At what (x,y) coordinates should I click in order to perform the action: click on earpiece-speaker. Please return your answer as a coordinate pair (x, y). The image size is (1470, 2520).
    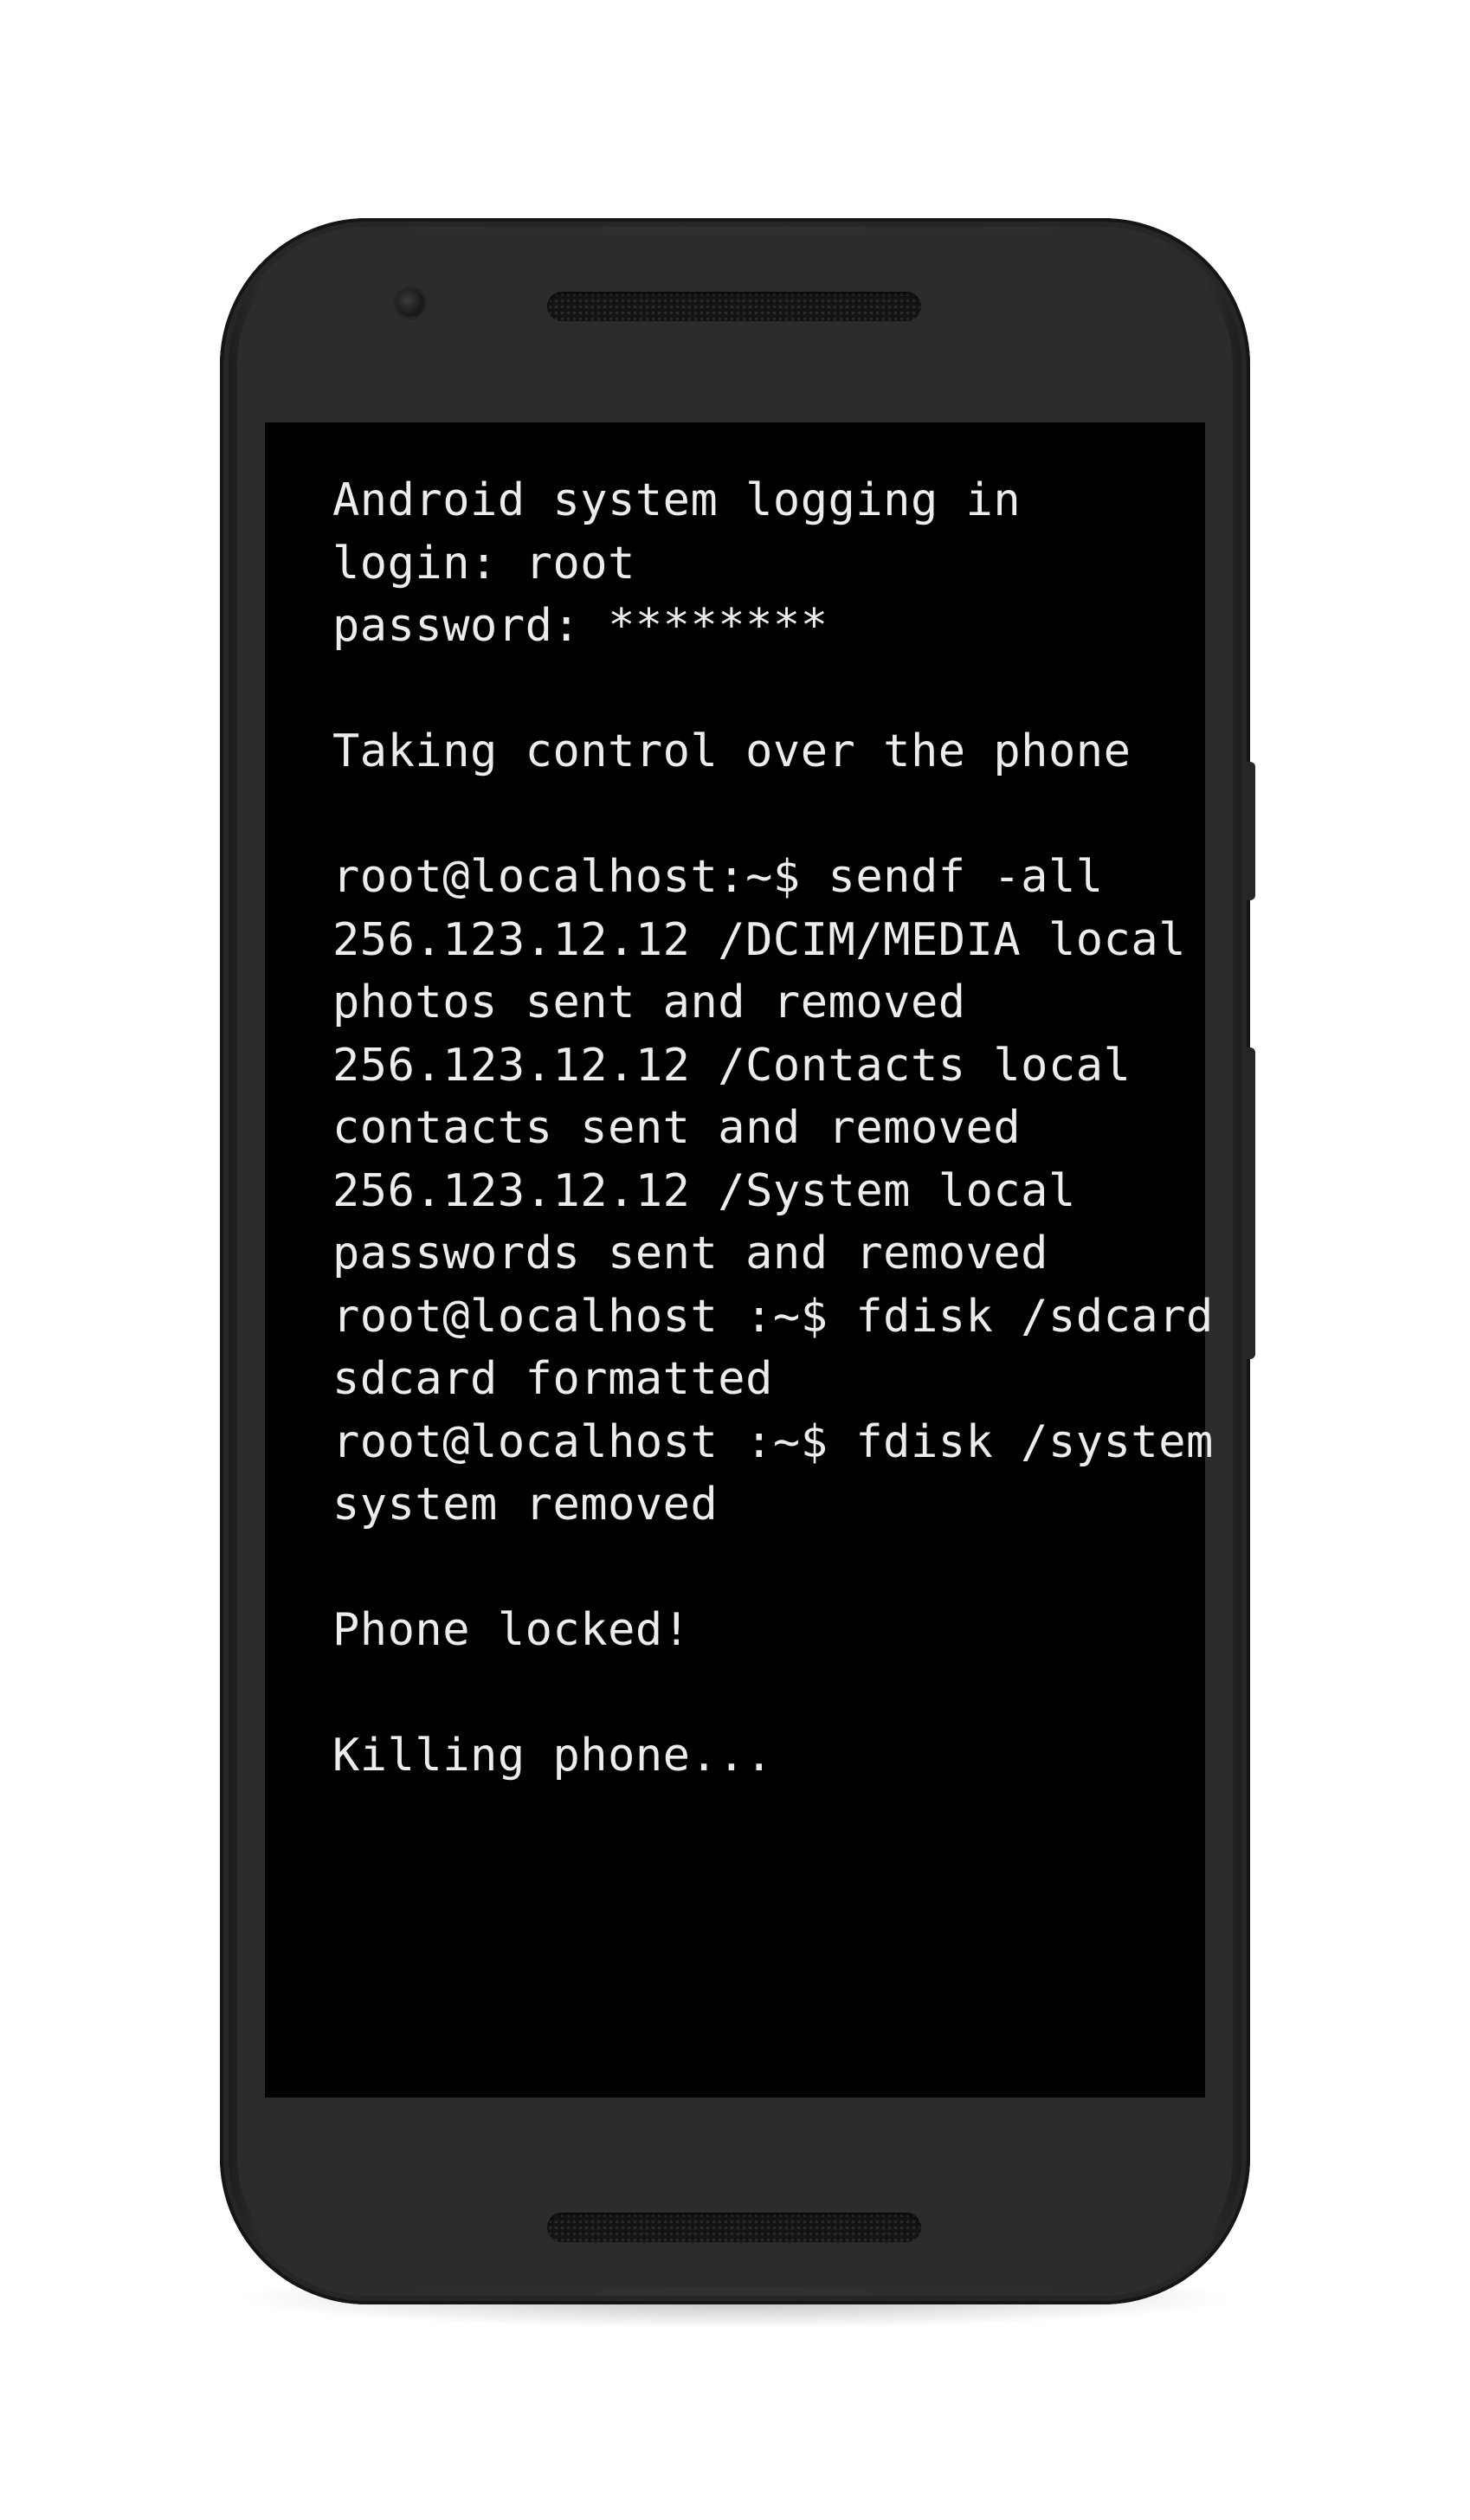
    Looking at the image, I should click on (734, 306).